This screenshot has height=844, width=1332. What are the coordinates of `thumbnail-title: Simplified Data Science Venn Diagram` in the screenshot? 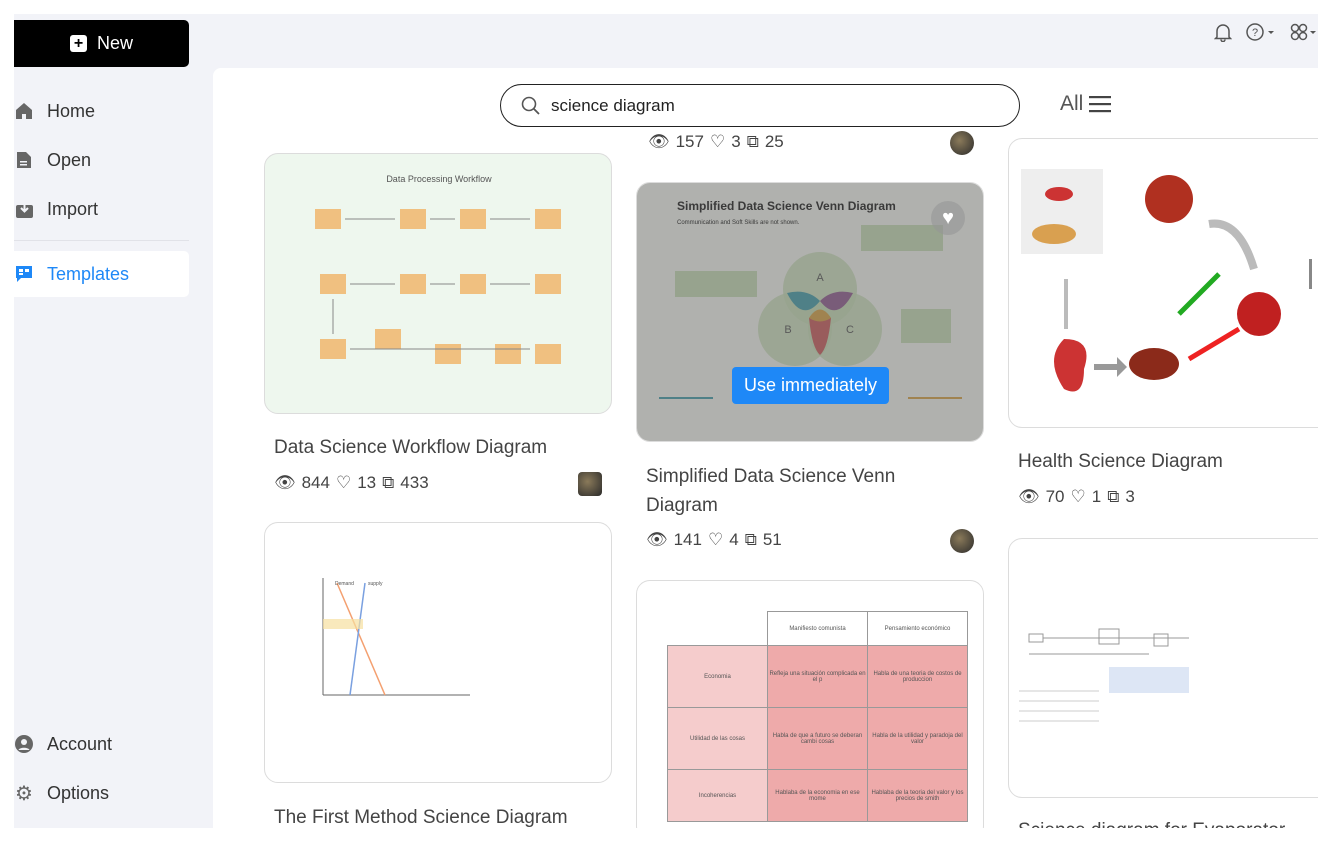 It's located at (786, 206).